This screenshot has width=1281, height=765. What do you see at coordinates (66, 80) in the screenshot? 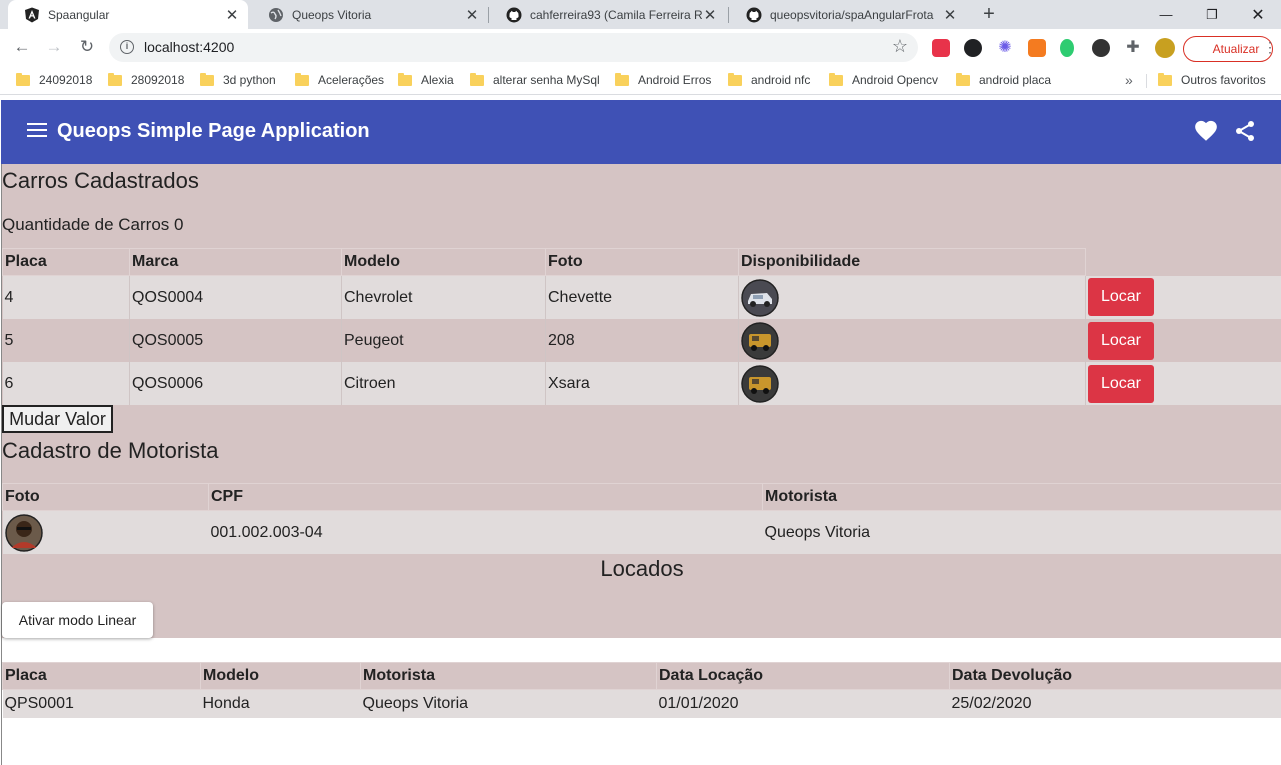
I see `bookmark-label: 24092018` at bounding box center [66, 80].